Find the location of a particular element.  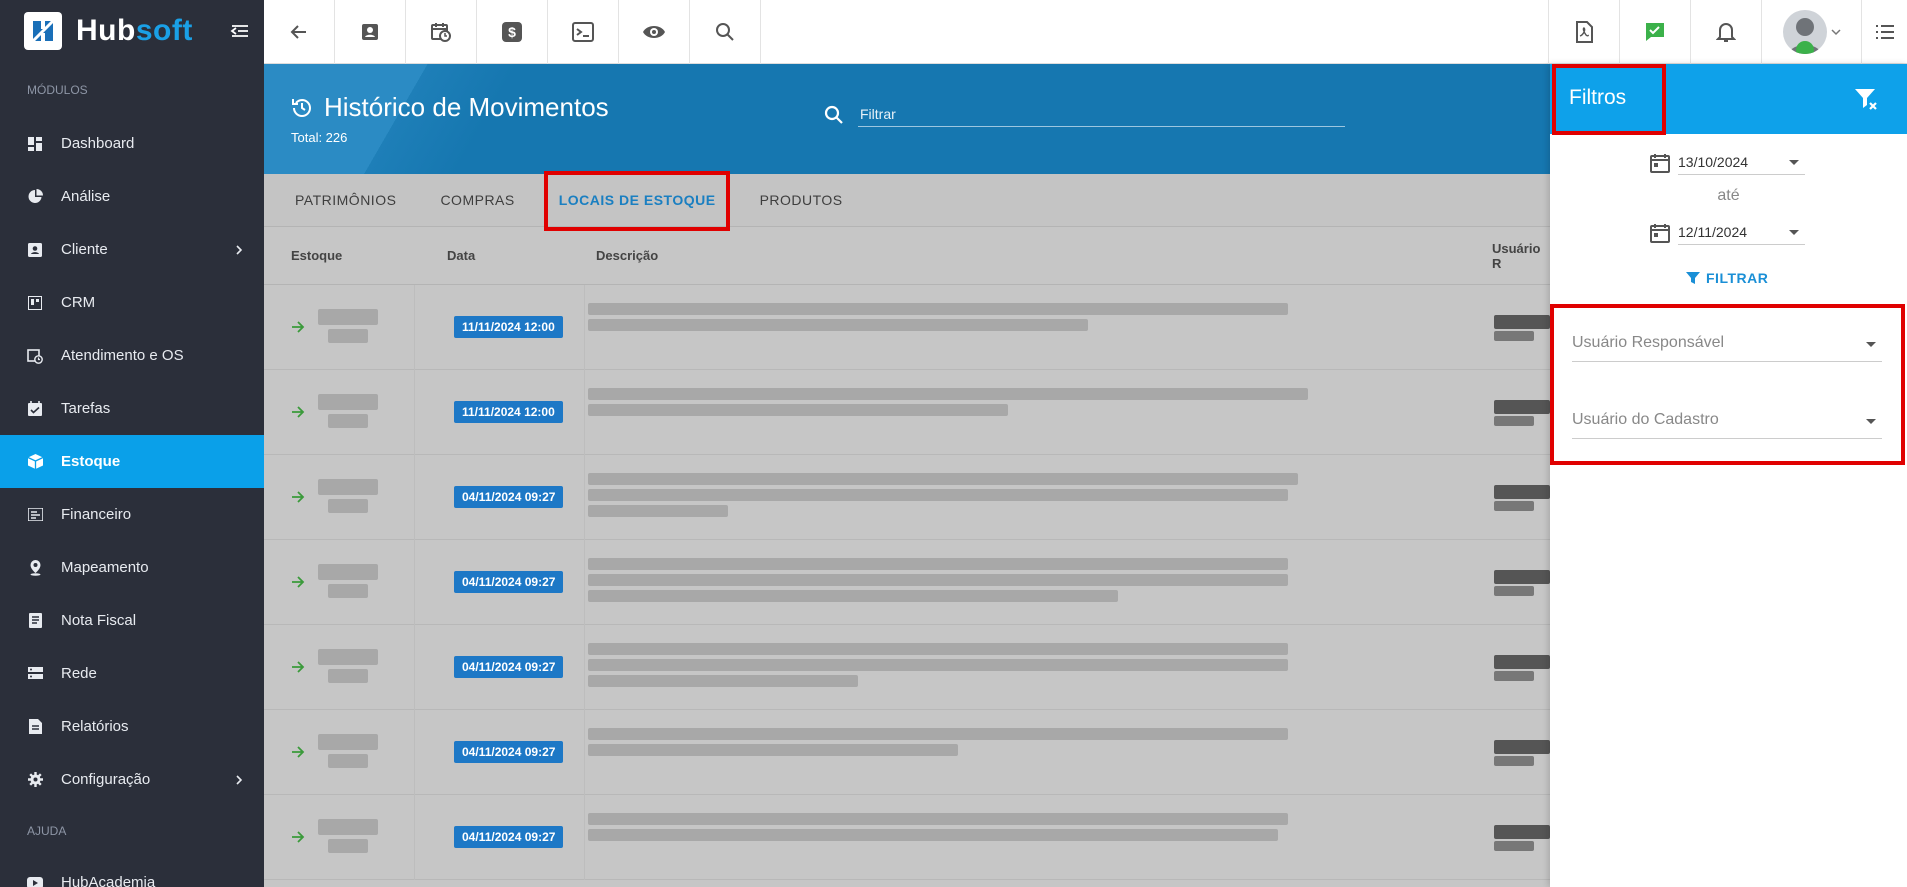

tab-compras: COMPRAS is located at coordinates (477, 200).